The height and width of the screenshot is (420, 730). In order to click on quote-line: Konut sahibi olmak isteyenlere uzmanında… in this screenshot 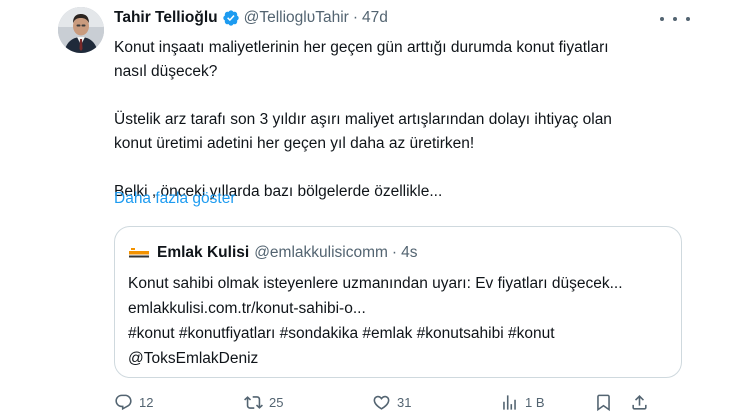, I will do `click(375, 283)`.